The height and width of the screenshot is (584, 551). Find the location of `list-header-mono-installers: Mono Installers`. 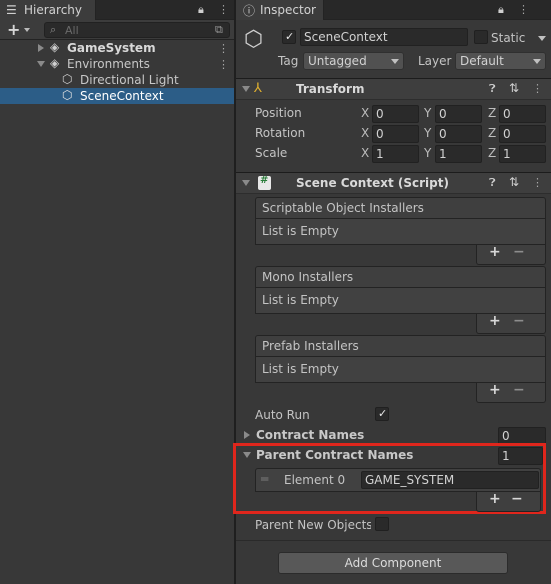

list-header-mono-installers: Mono Installers is located at coordinates (400, 277).